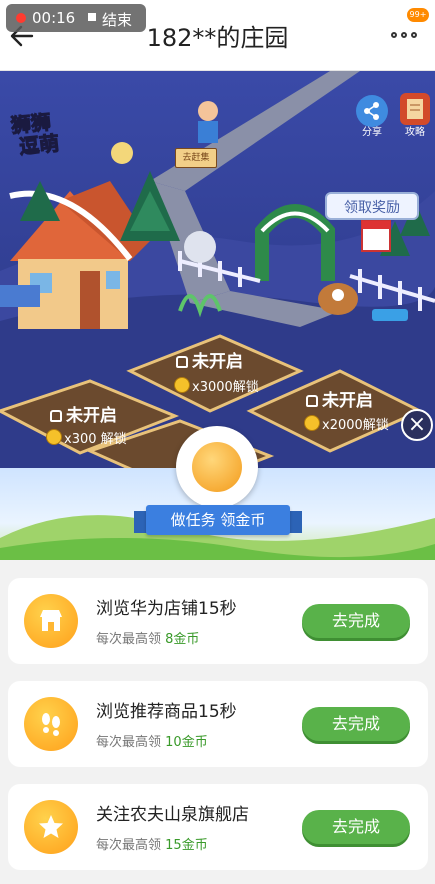 This screenshot has width=435, height=884. What do you see at coordinates (51, 724) in the screenshot?
I see `footprint-icon` at bounding box center [51, 724].